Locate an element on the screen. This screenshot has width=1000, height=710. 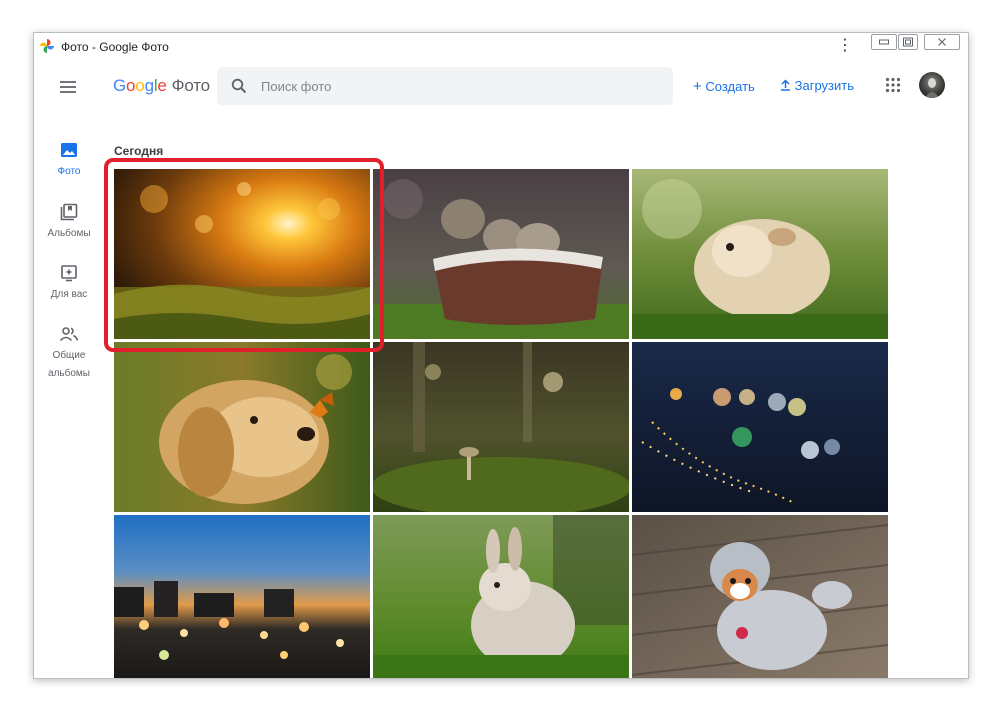
sidebar-item-for-you: Для вас is located at coordinates (69, 284).